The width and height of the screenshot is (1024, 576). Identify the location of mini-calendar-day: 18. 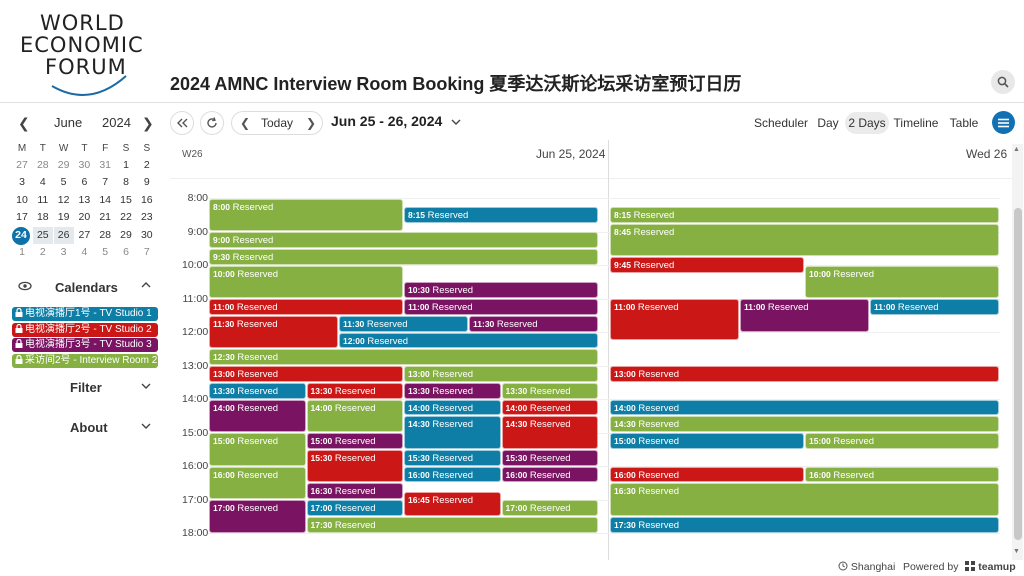
(43, 217).